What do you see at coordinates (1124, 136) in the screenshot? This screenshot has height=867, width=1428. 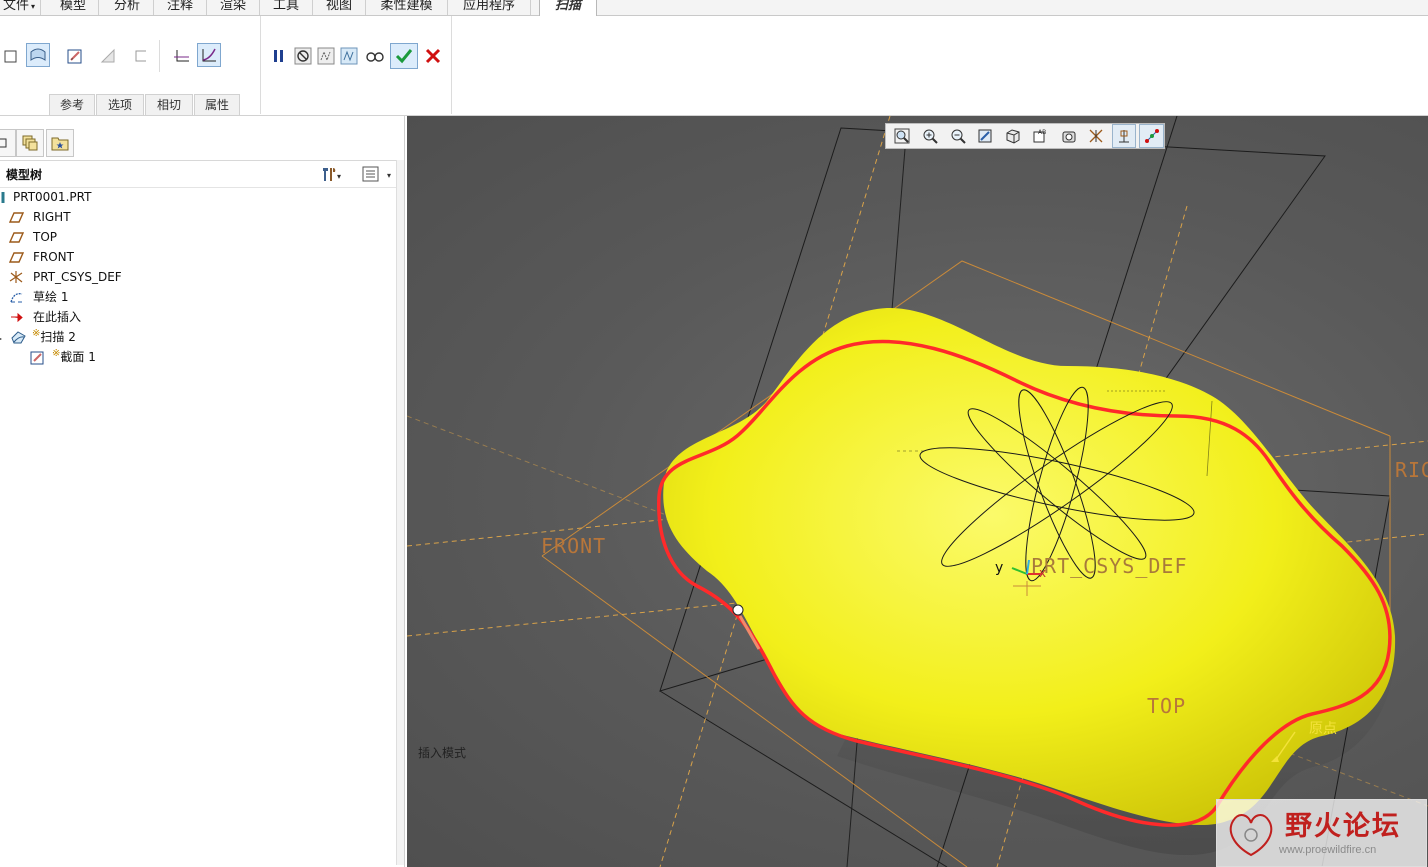 I see `annotation-display-icon` at bounding box center [1124, 136].